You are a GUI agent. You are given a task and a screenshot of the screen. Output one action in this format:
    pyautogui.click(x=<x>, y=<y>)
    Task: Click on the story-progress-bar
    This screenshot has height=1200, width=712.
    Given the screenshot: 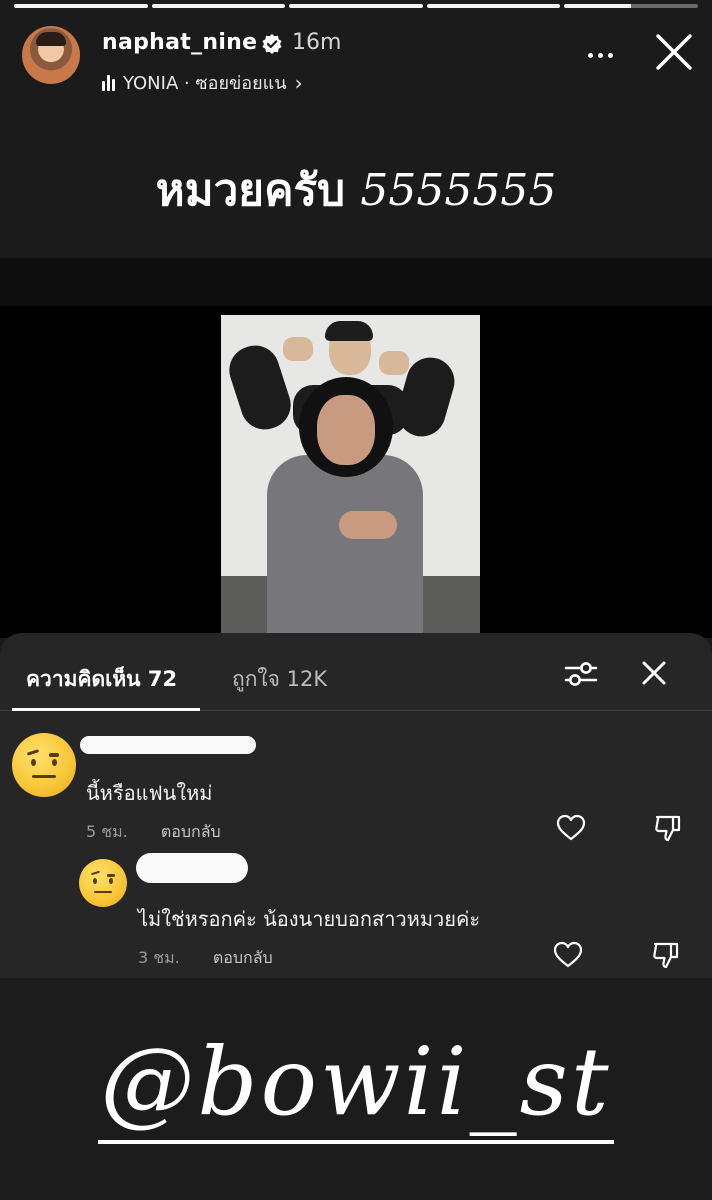 What is the action you would take?
    pyautogui.click(x=356, y=6)
    